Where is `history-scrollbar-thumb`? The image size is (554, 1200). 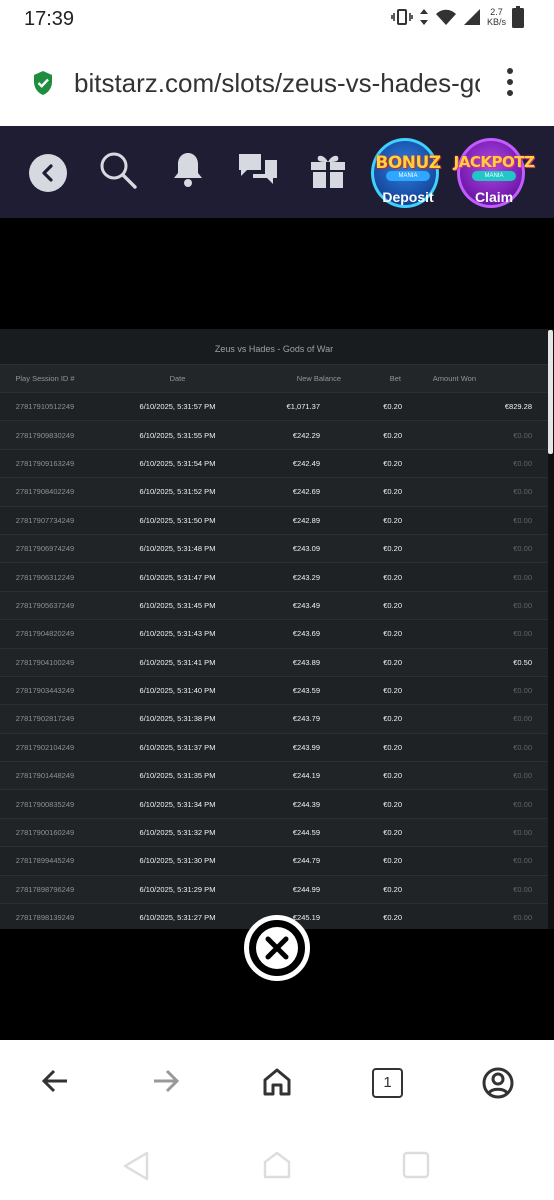 history-scrollbar-thumb is located at coordinates (550, 392).